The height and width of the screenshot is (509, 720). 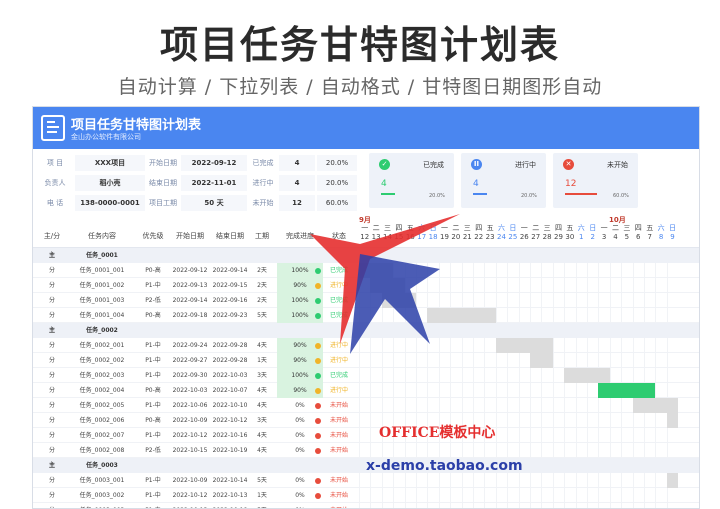 I want to click on end-date: 2022-10-03, so click(x=230, y=375).